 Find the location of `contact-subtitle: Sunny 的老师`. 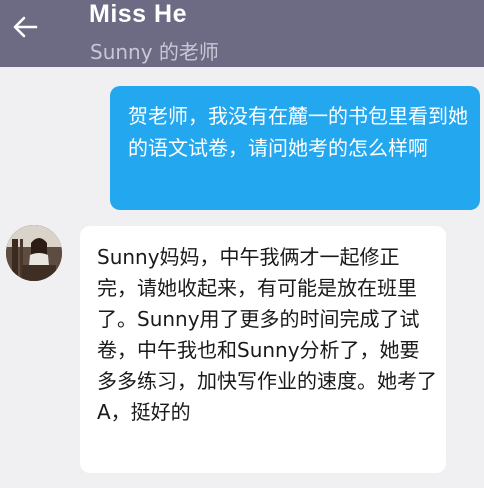

contact-subtitle: Sunny 的老师 is located at coordinates (154, 52).